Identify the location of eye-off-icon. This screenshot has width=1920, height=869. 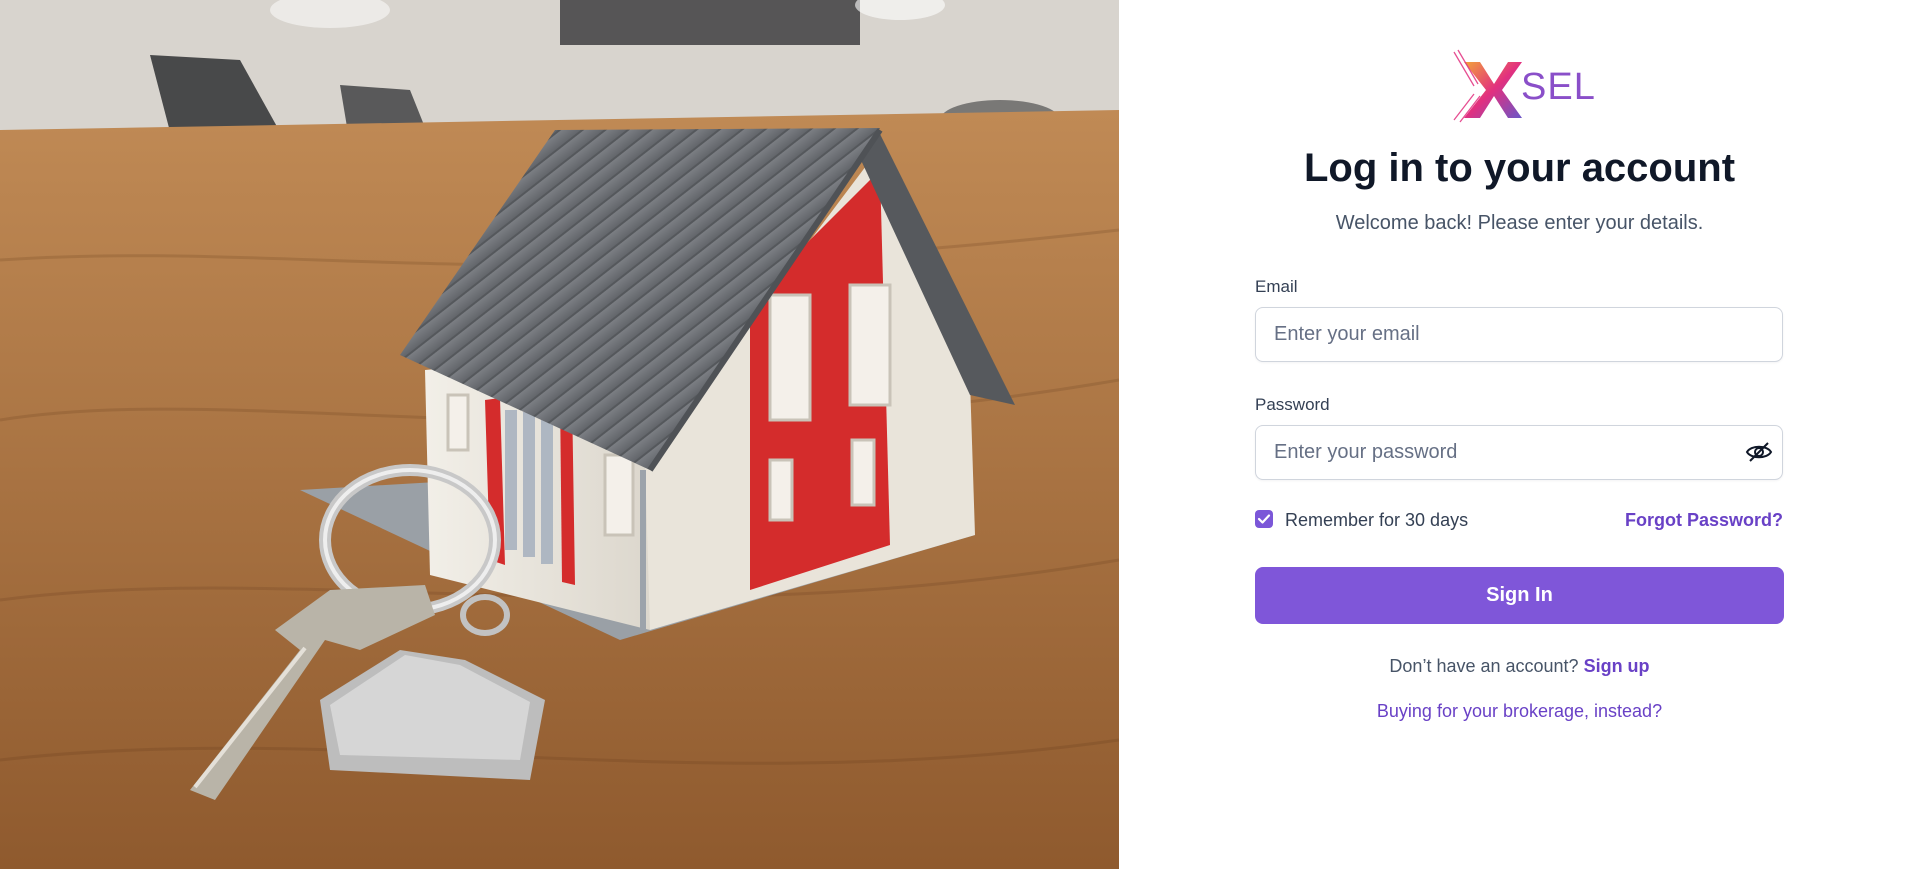
(1759, 452).